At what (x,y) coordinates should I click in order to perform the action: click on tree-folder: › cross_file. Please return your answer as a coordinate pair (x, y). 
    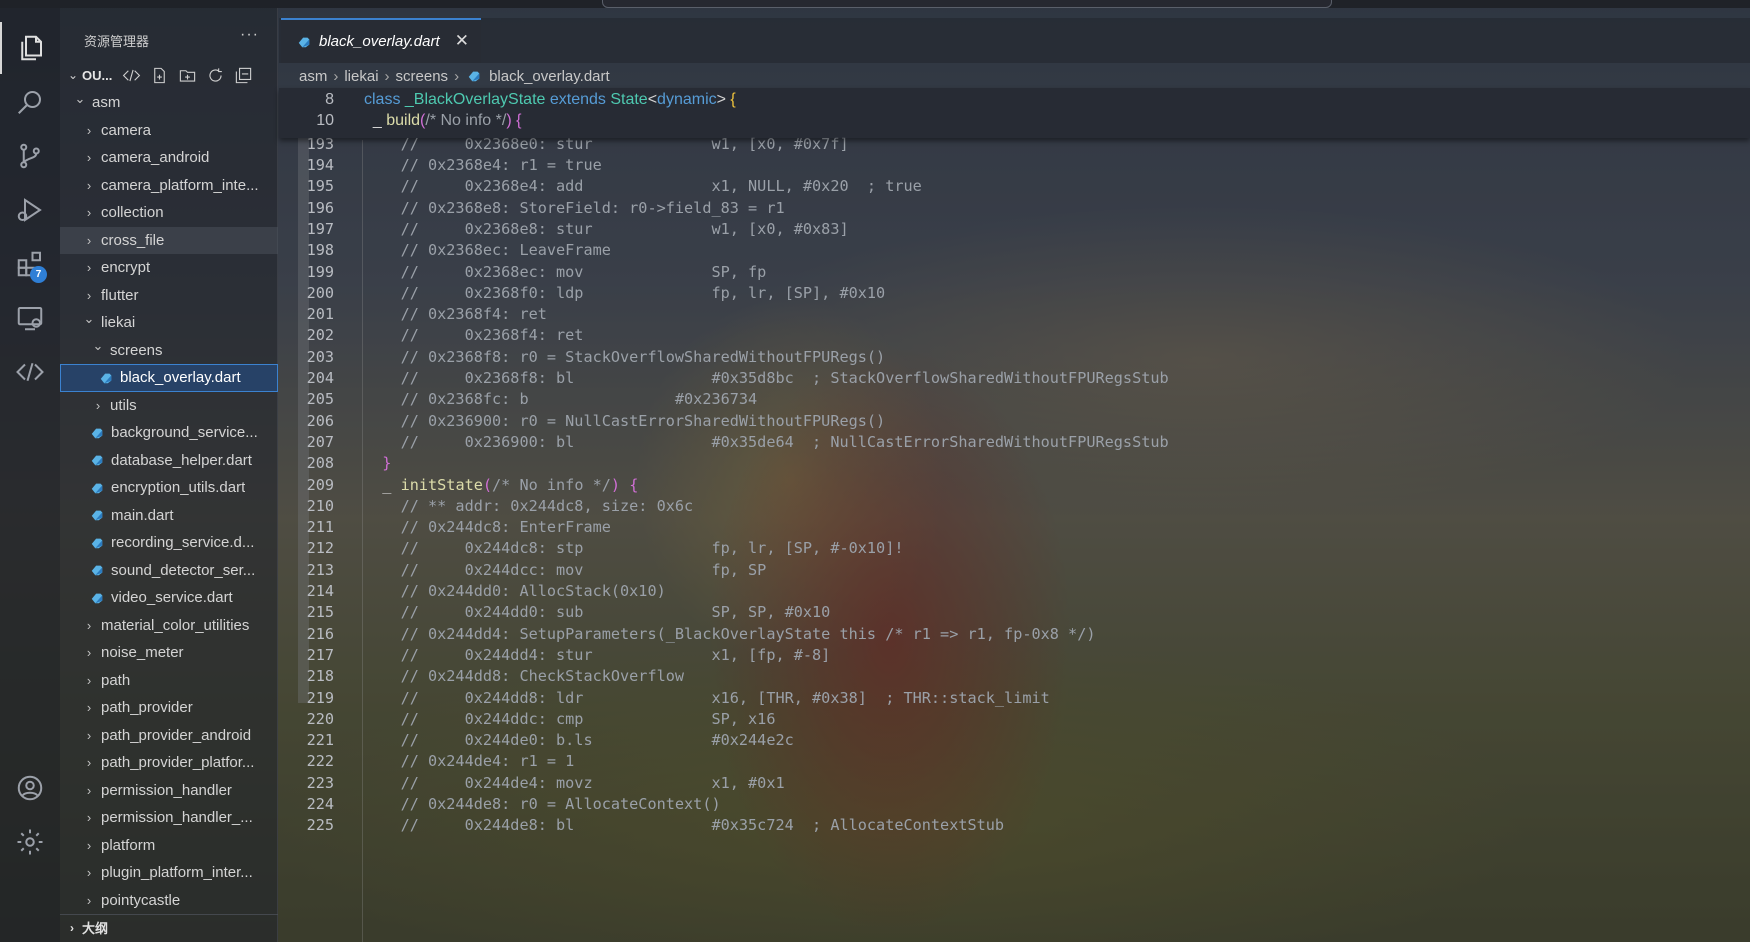
    Looking at the image, I should click on (169, 240).